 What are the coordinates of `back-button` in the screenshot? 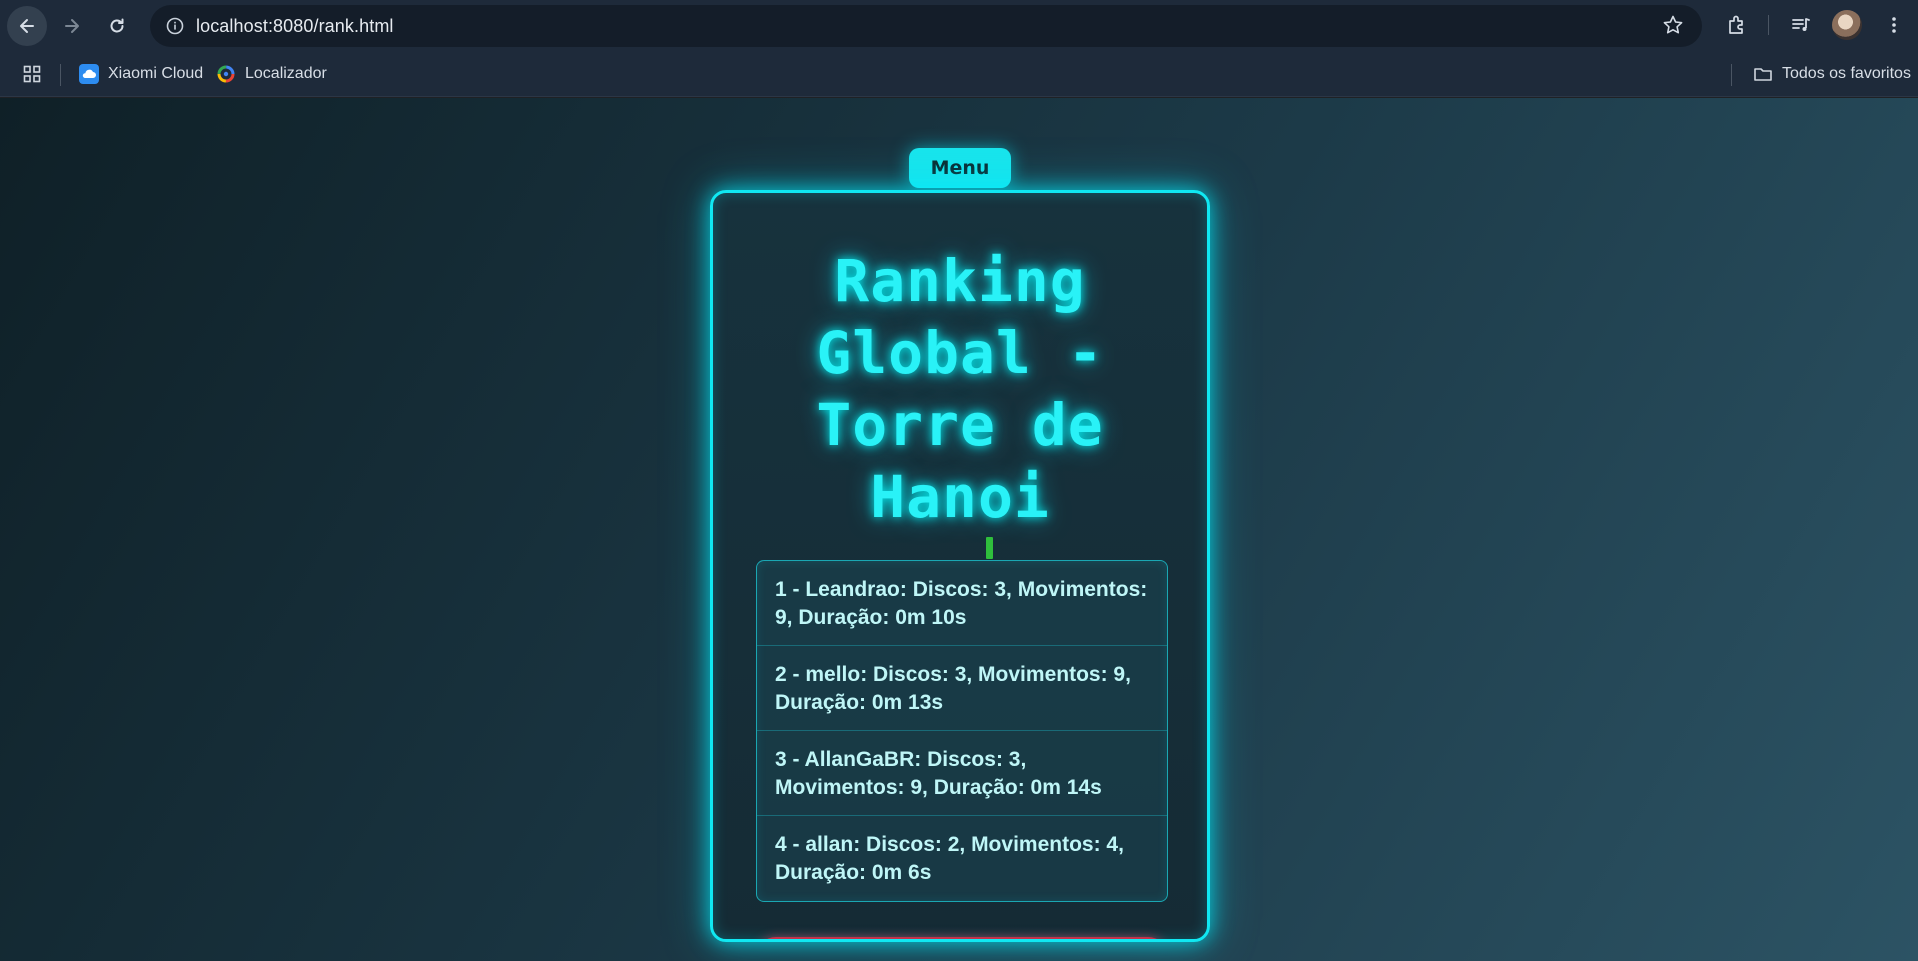 It's located at (27, 26).